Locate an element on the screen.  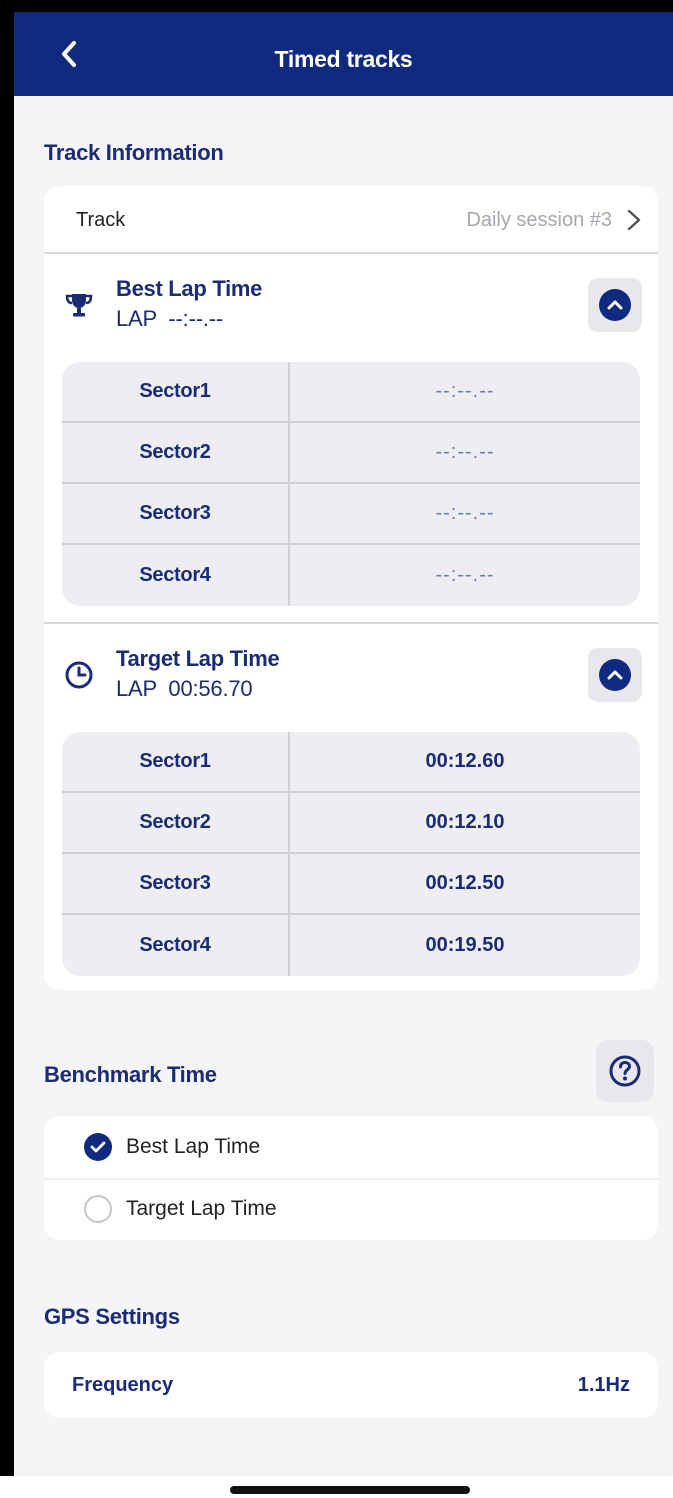
help-icon is located at coordinates (625, 1071).